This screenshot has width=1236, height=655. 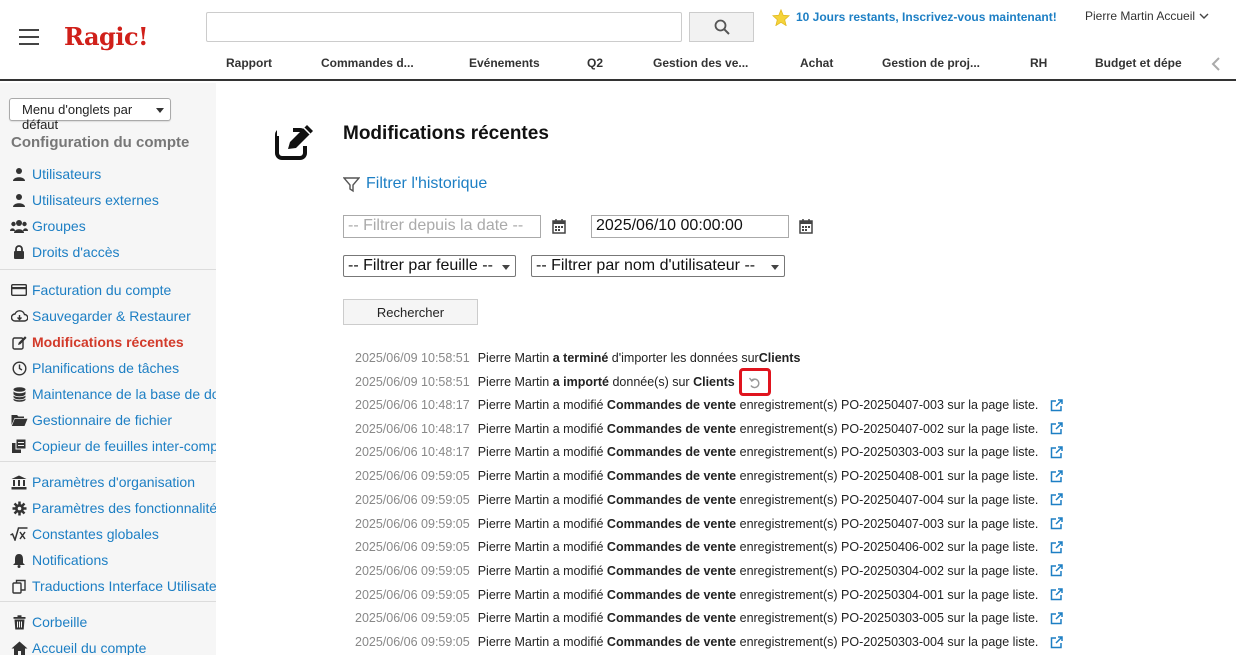 I want to click on log-sheet-name: Clients, so click(x=779, y=358).